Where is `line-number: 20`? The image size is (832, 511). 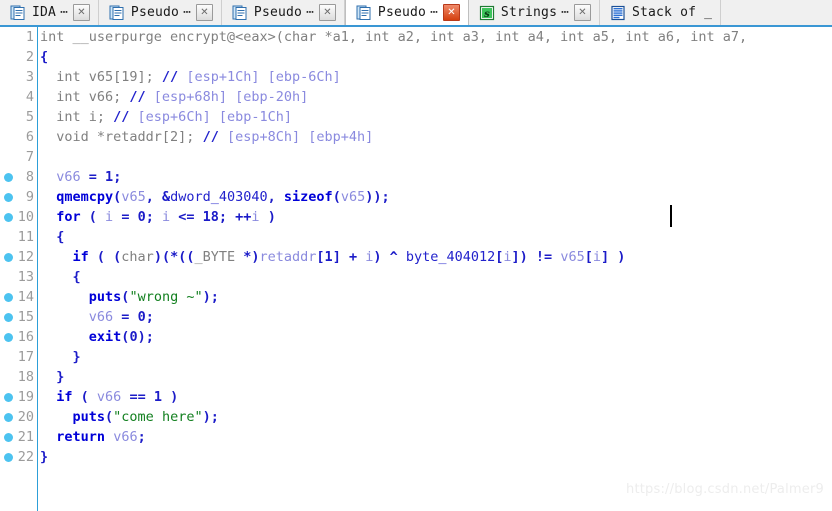
line-number: 20 is located at coordinates (25, 417).